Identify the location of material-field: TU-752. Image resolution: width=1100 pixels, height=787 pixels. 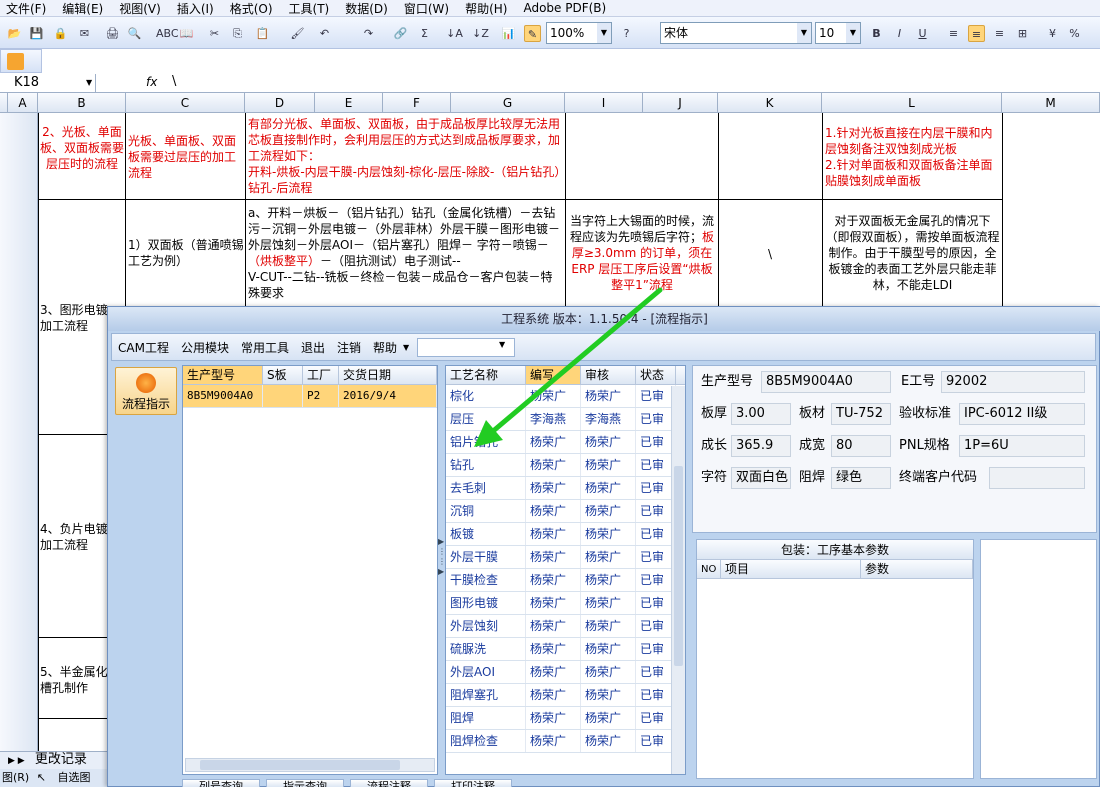
(861, 414).